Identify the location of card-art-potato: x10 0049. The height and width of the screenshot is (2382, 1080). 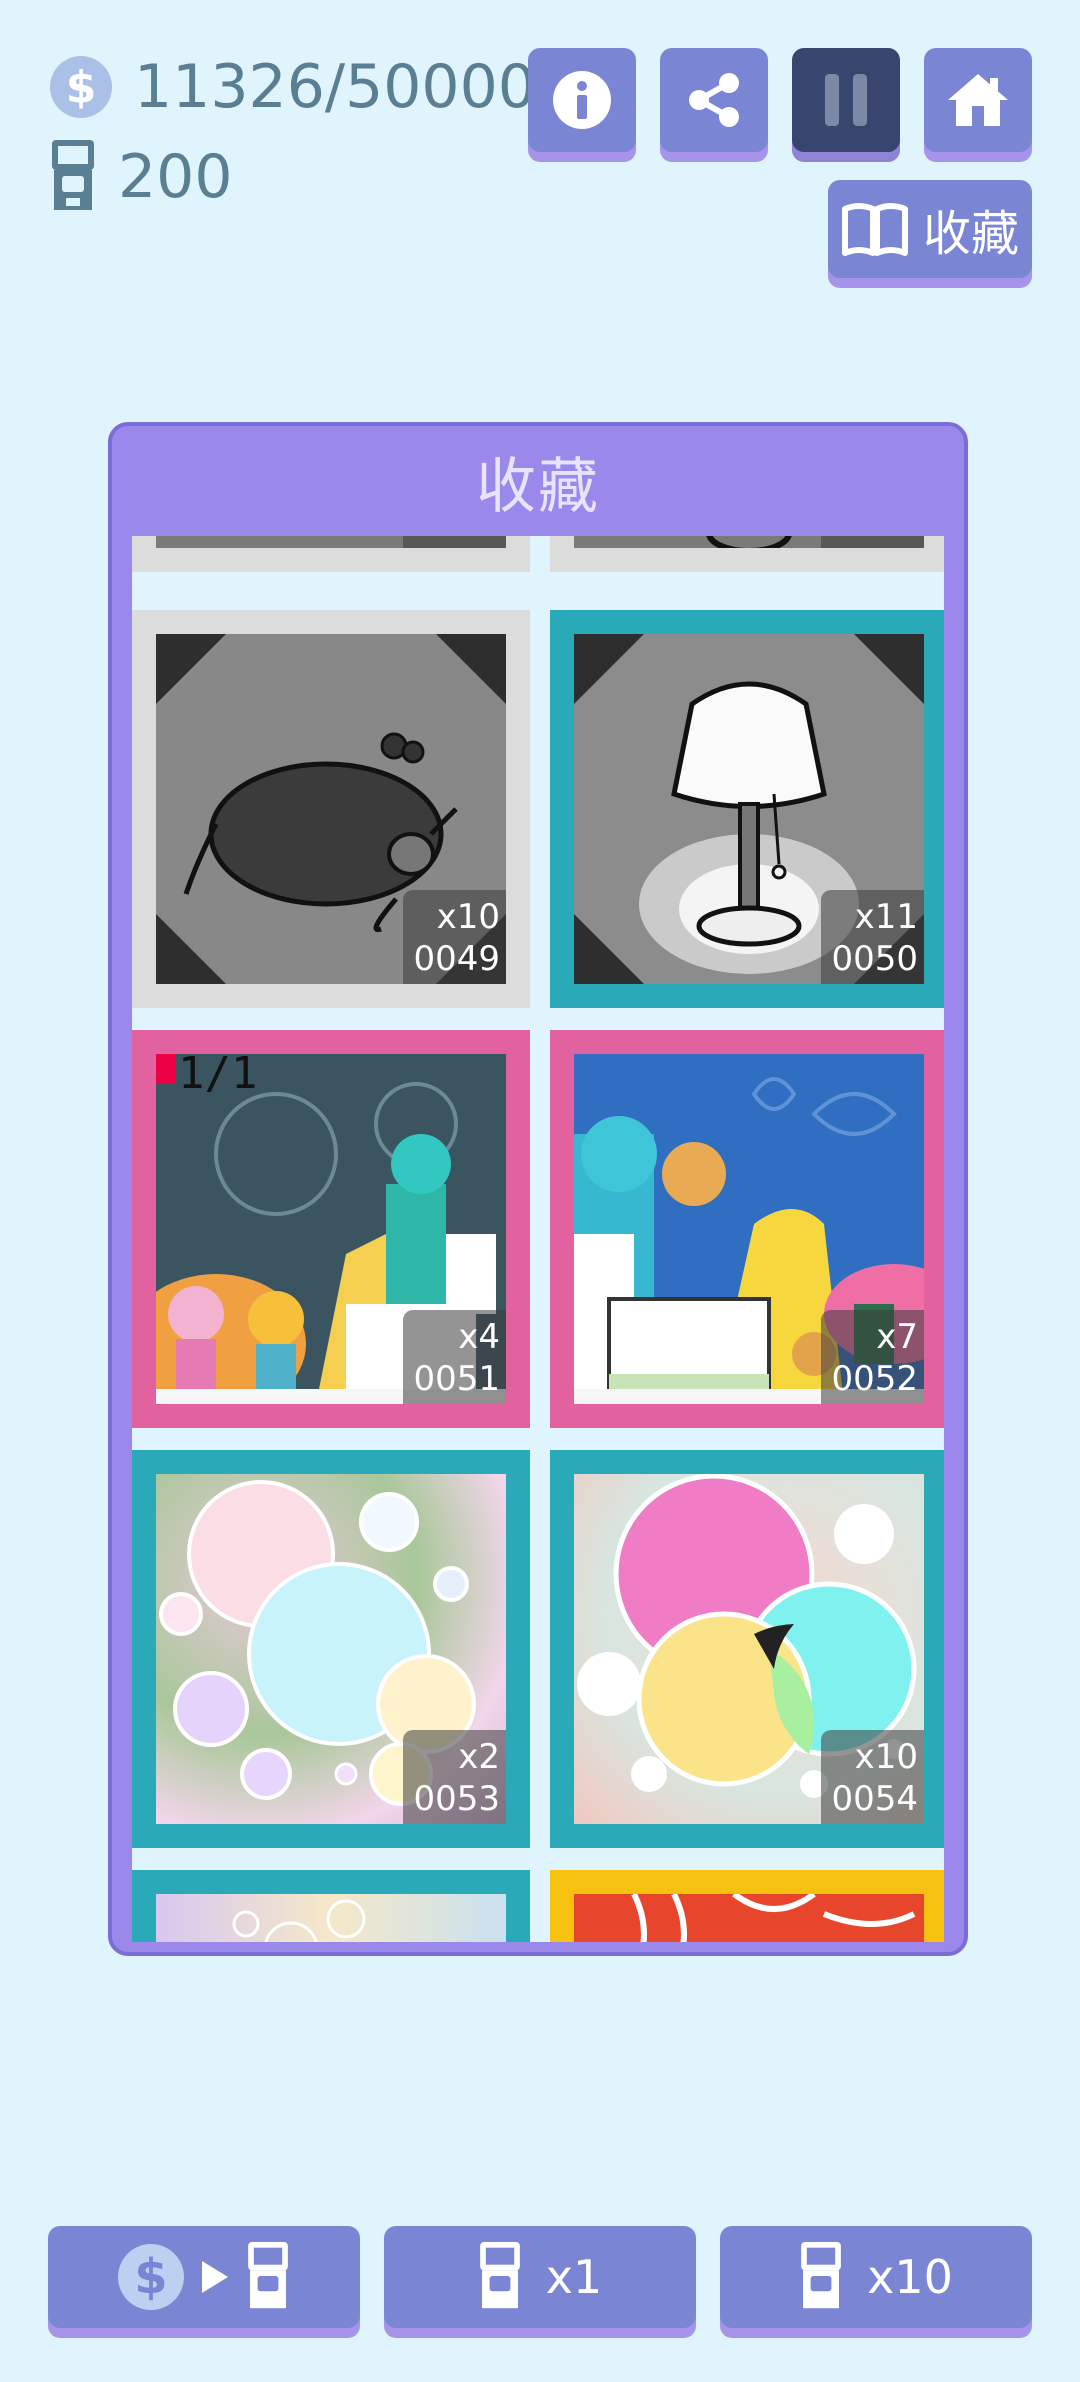
(331, 809).